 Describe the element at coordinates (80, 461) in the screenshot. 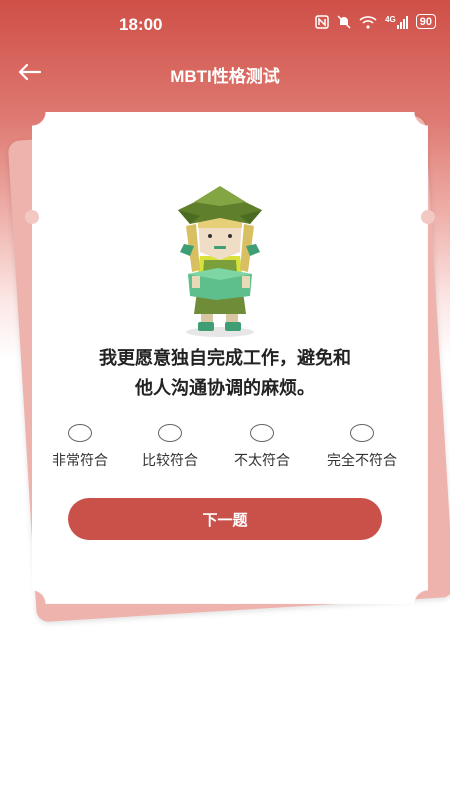

I see `option-label: 非常符合` at that location.